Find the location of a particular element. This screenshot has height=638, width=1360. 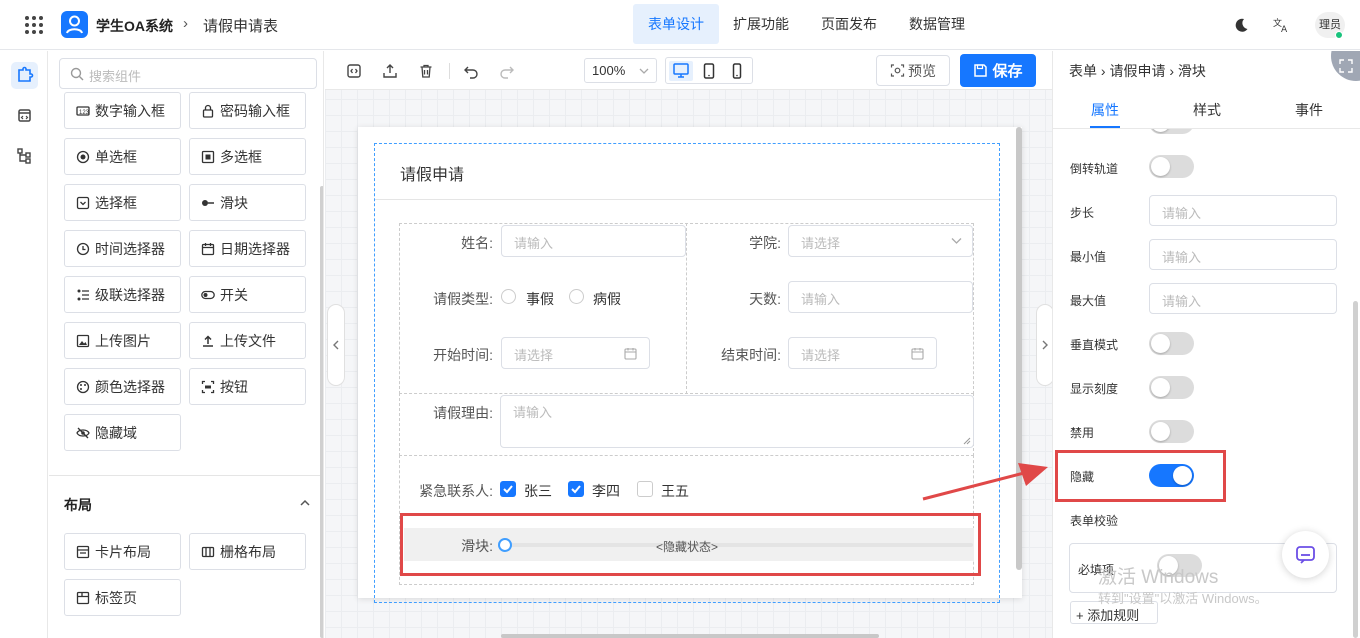

device-tablet is located at coordinates (709, 71).